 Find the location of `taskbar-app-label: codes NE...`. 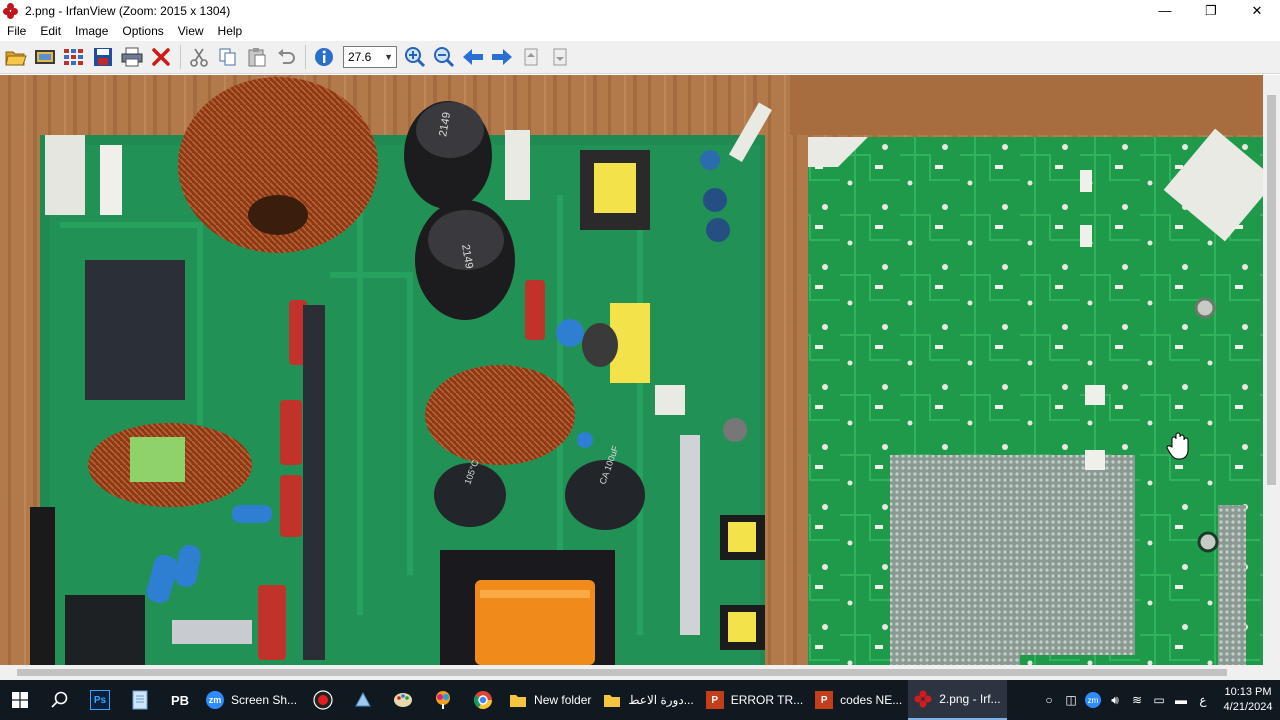

taskbar-app-label: codes NE... is located at coordinates (871, 700).